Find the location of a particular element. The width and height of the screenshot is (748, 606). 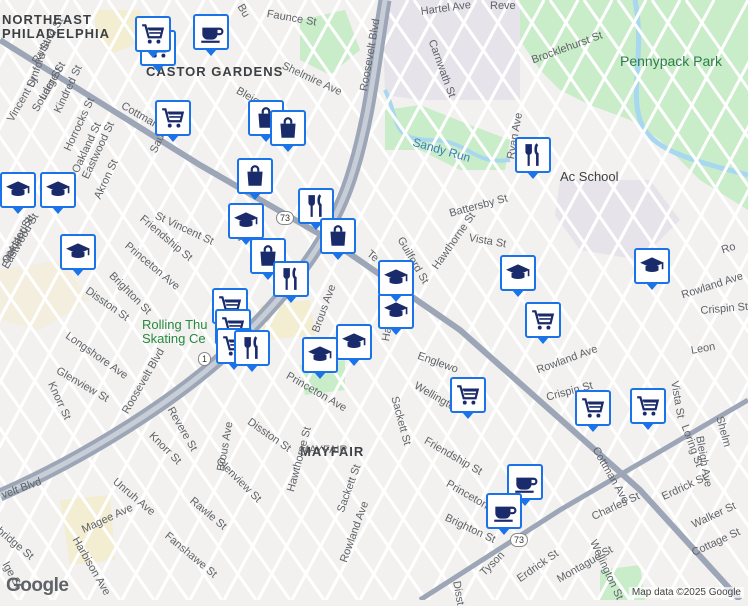

area-label-castor-gardens: CASTOR GARDENS is located at coordinates (215, 71).